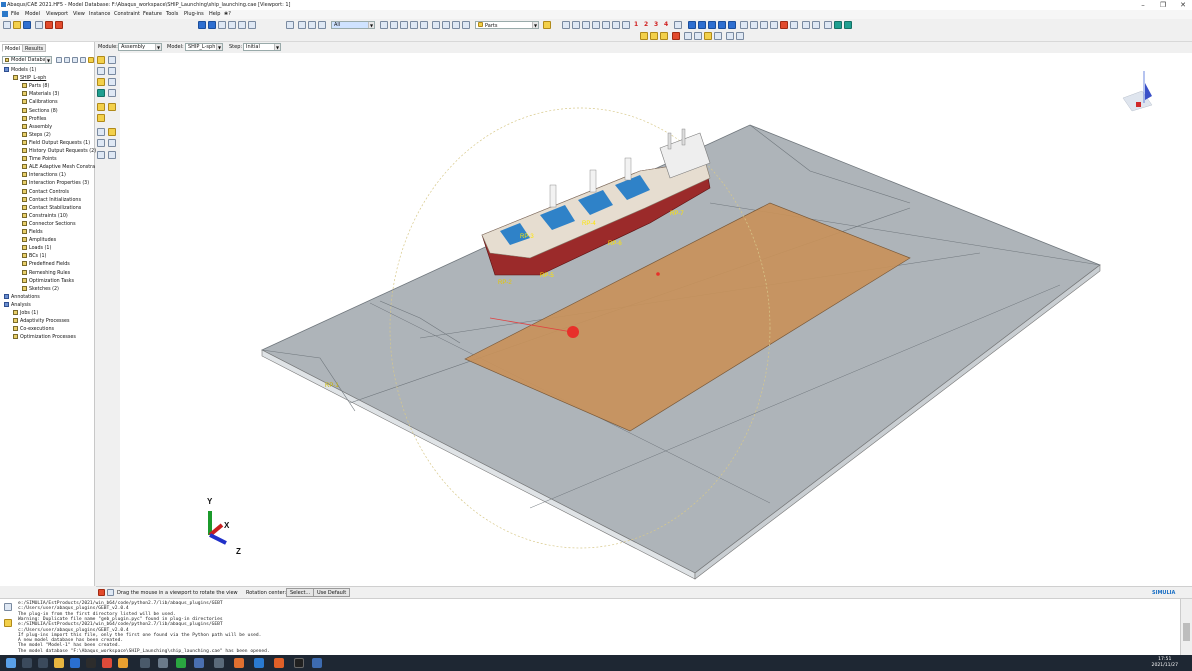 The width and height of the screenshot is (1192, 671). I want to click on tree-item: Predefined Fields, so click(46, 265).